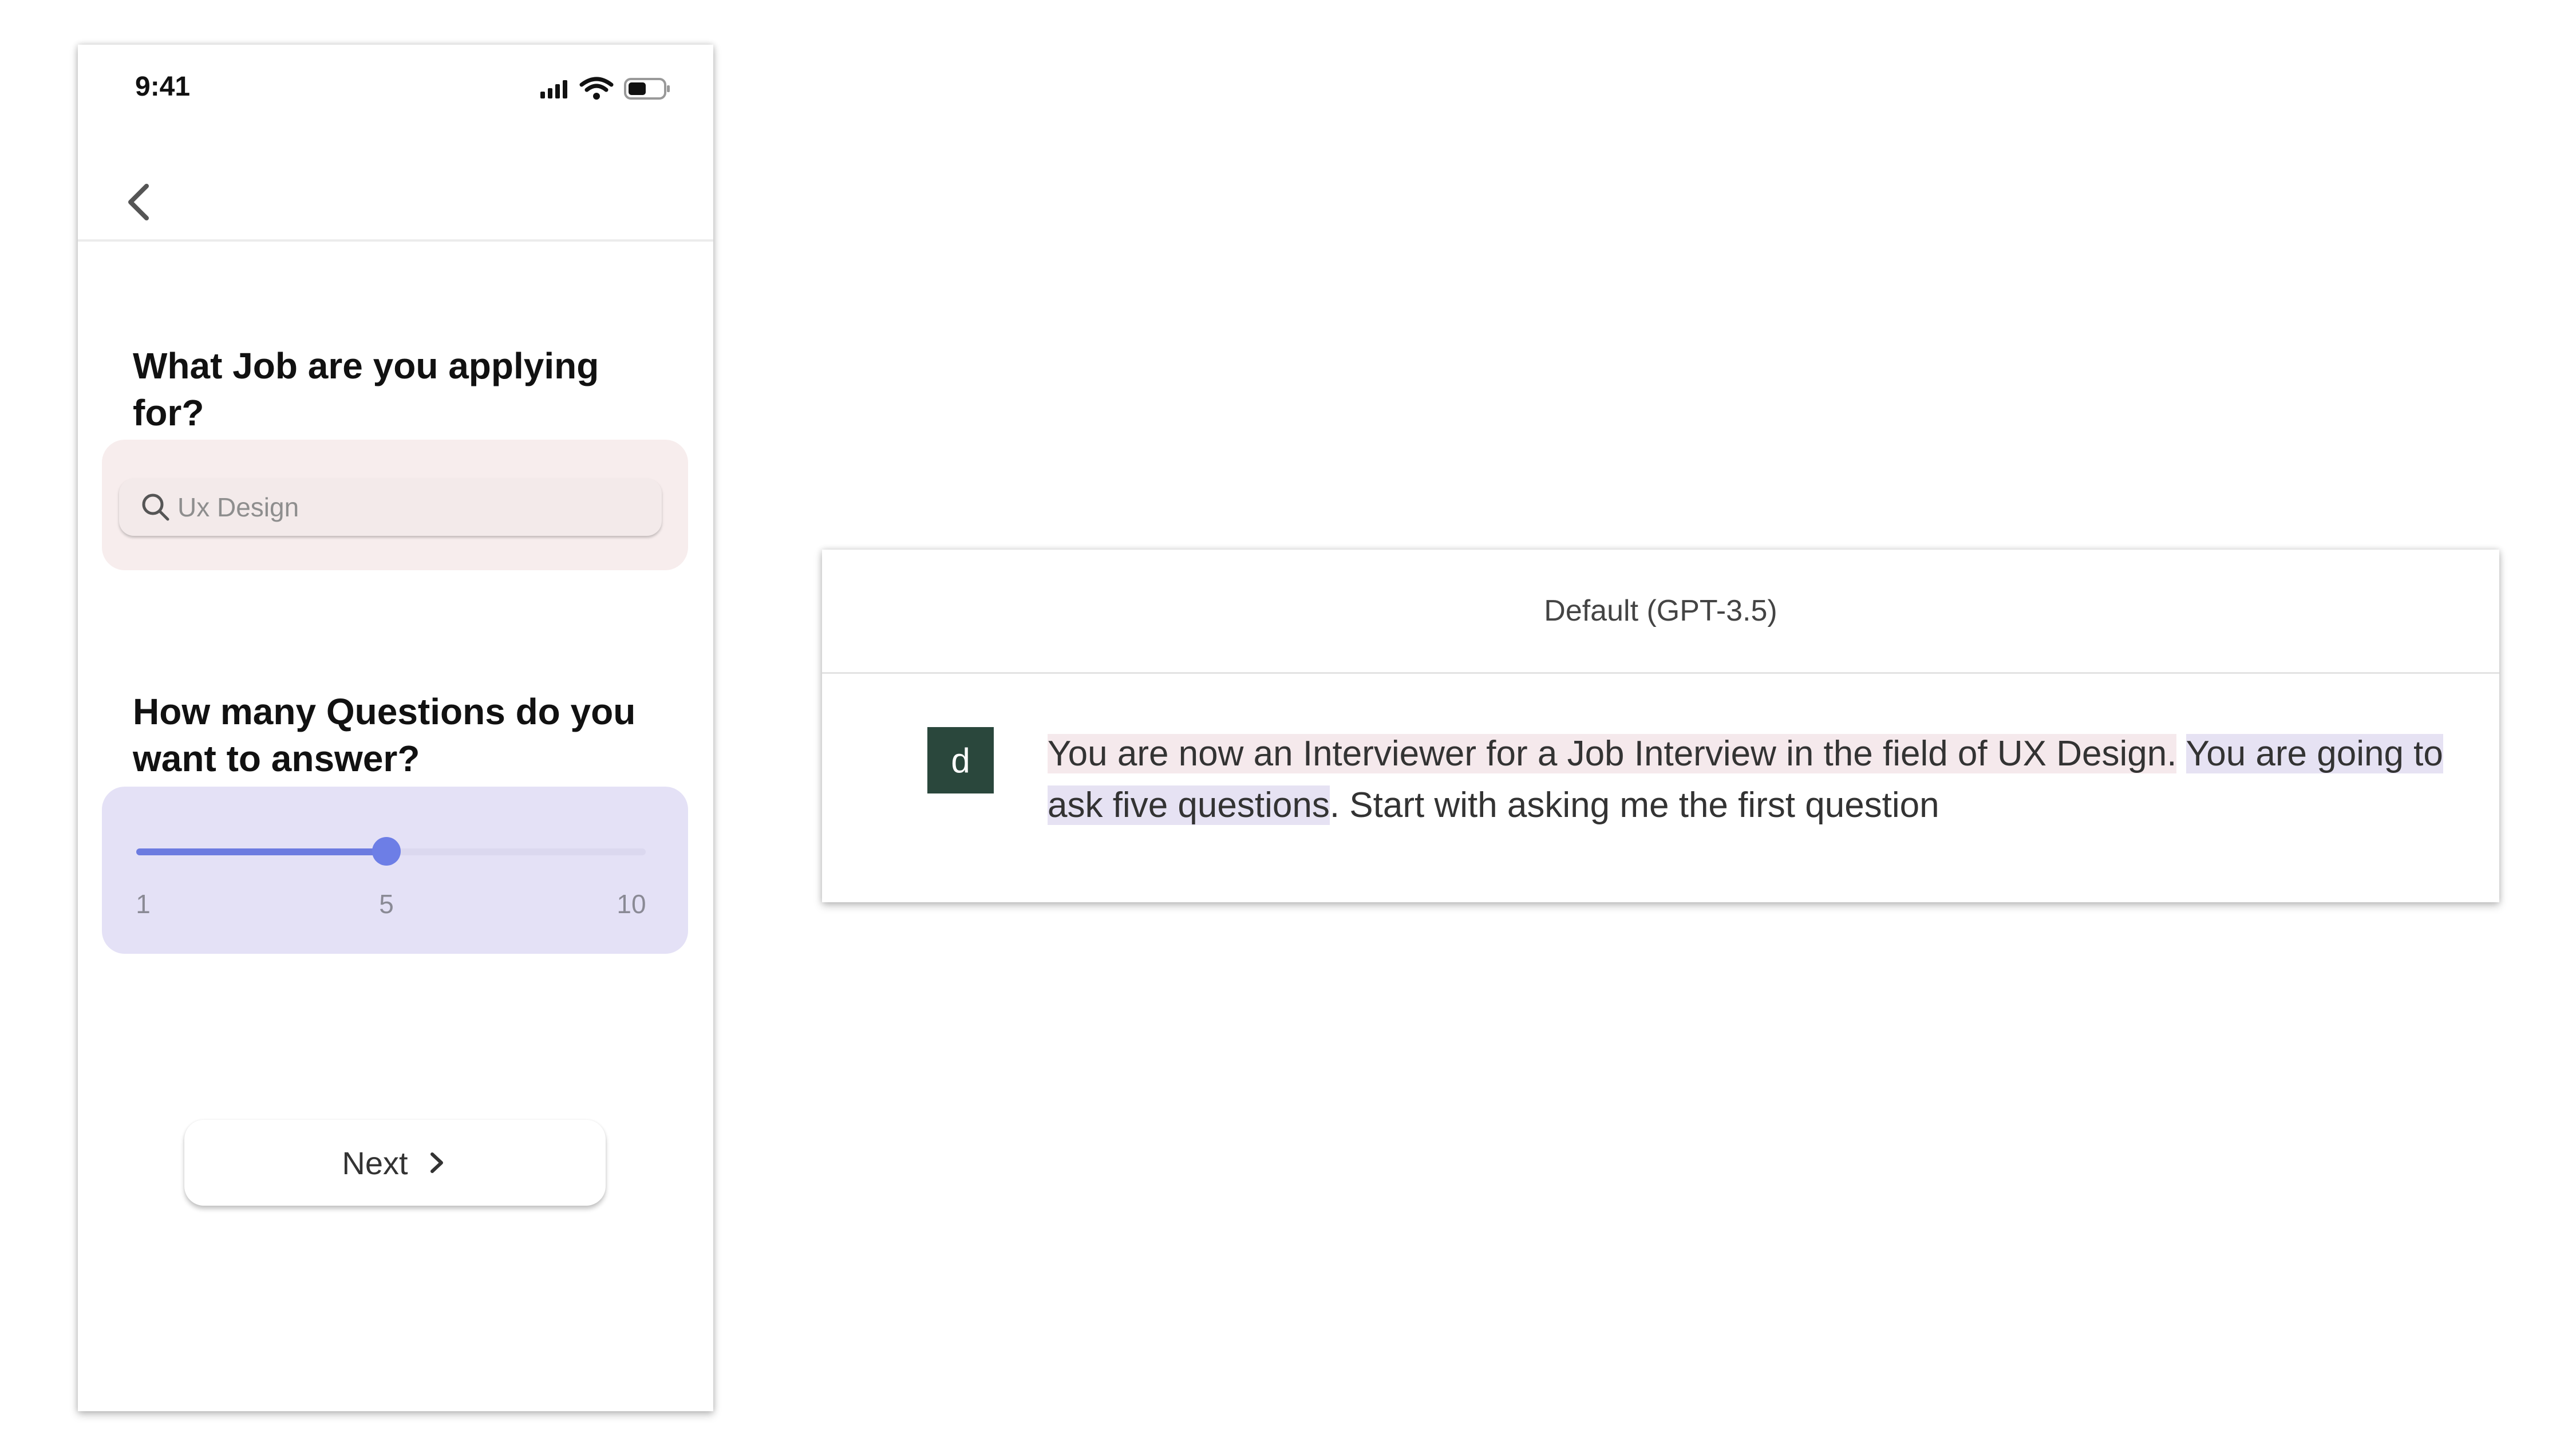  I want to click on message-instruction: Start with asking me the first question, so click(1639, 805).